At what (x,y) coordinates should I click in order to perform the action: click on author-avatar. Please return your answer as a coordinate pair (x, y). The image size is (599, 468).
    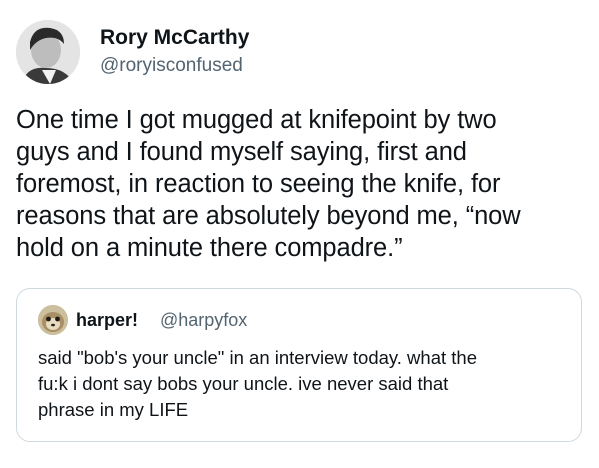
    Looking at the image, I should click on (48, 52).